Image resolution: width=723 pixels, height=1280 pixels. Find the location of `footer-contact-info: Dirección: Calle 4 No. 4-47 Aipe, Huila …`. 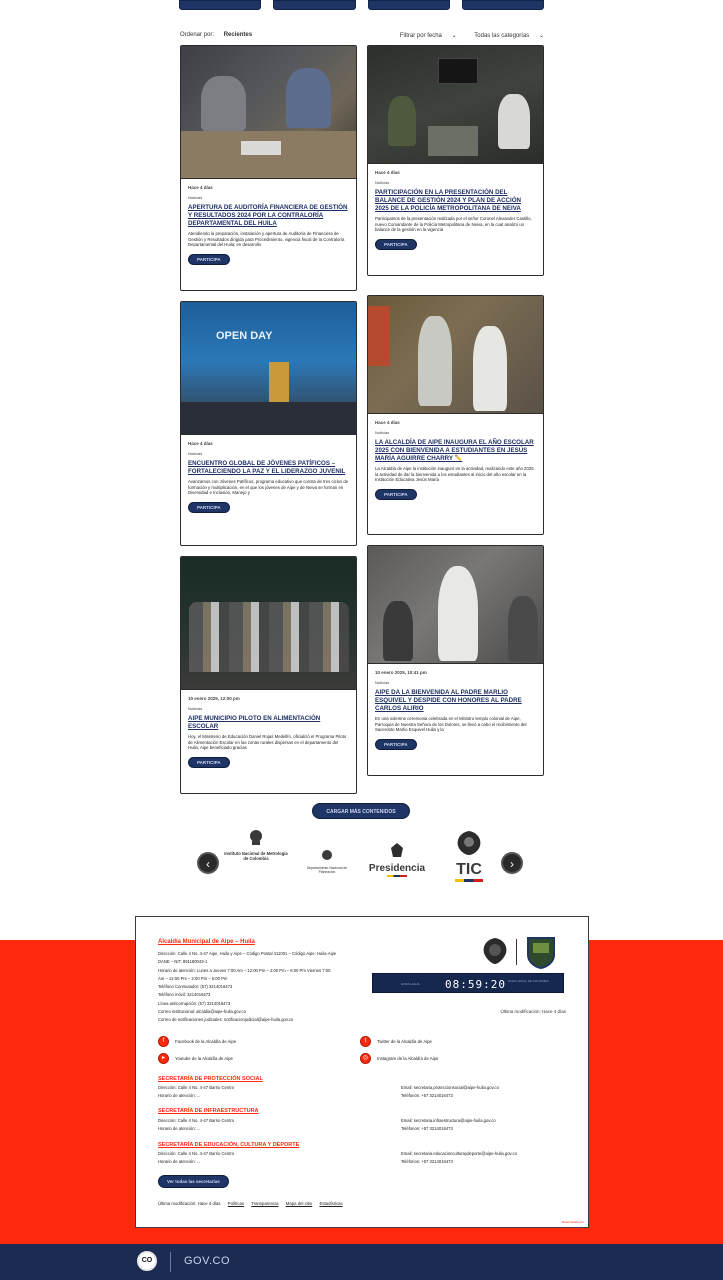

footer-contact-info: Dirección: Calle 4 No. 4-47 Aipe, Huila … is located at coordinates (283, 987).